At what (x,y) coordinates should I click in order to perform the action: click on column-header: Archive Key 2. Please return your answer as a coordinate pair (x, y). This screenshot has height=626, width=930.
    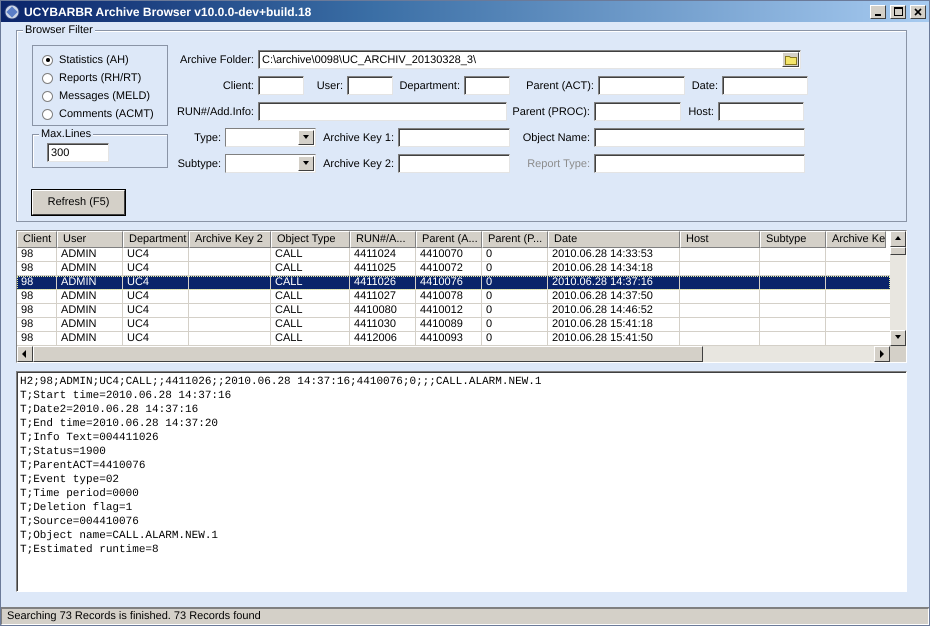
    Looking at the image, I should click on (230, 239).